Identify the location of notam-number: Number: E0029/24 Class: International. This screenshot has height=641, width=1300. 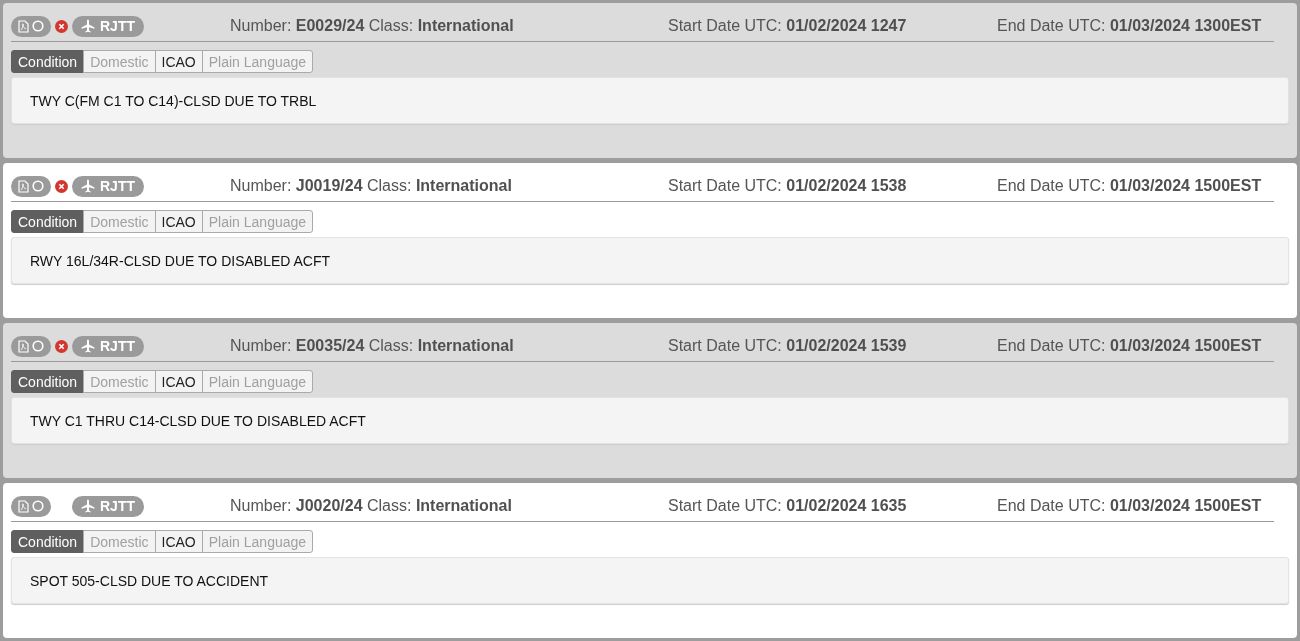
(372, 26).